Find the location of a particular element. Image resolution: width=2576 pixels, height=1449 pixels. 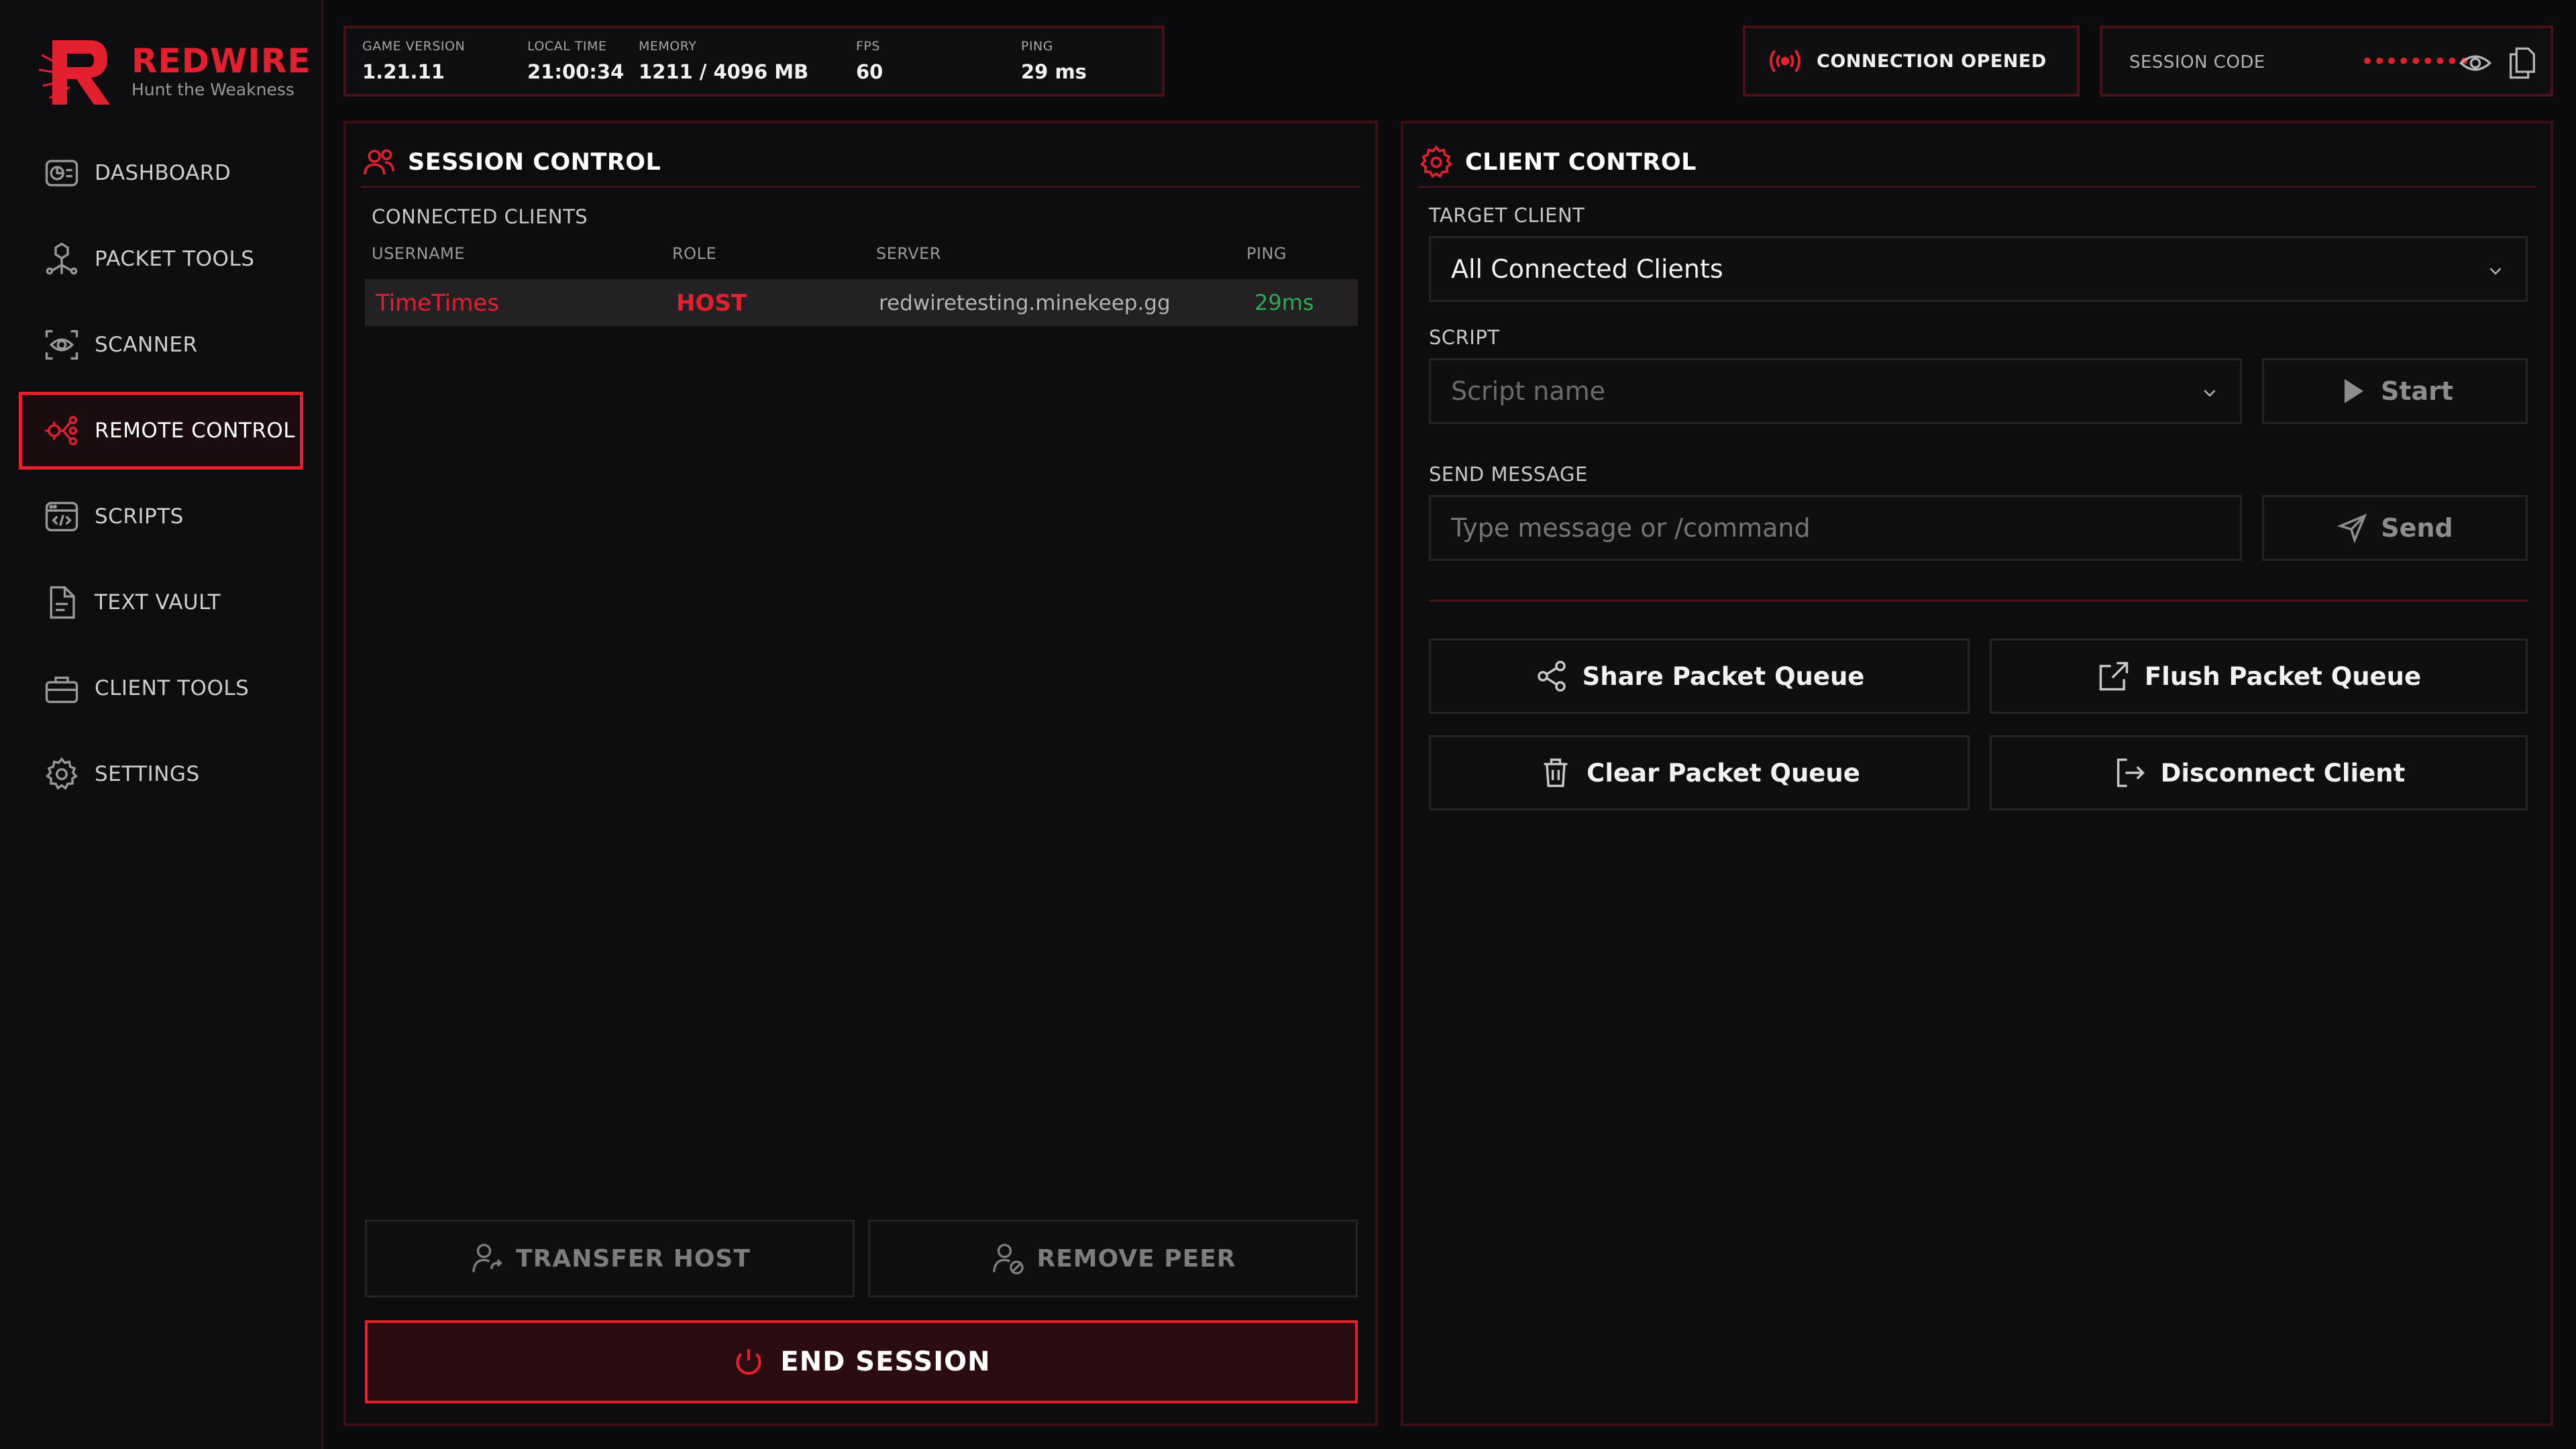

share-icon is located at coordinates (1551, 676).